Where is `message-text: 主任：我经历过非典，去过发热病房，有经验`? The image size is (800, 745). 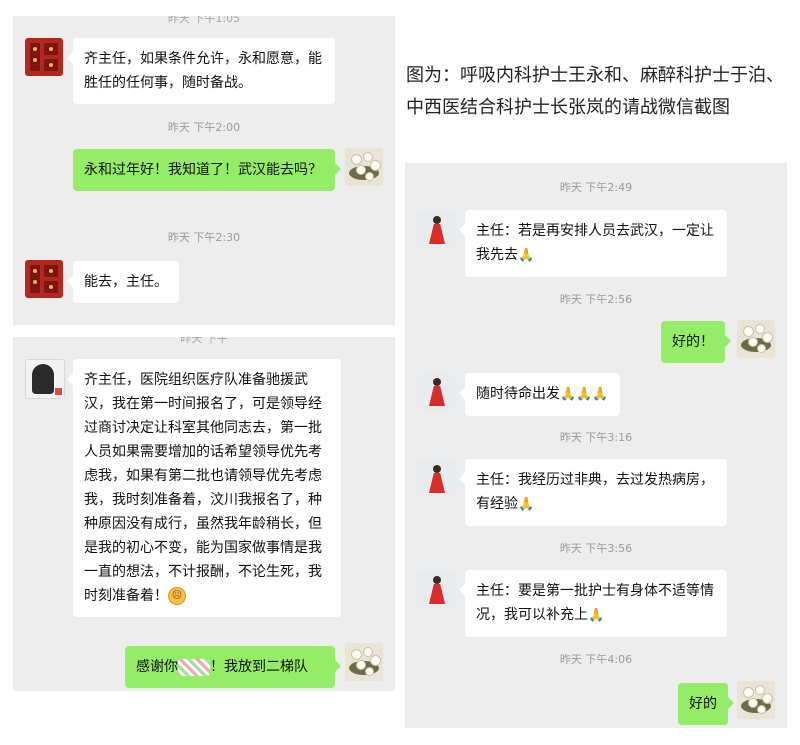 message-text: 主任：我经历过非典，去过发热病房，有经验 is located at coordinates (595, 492).